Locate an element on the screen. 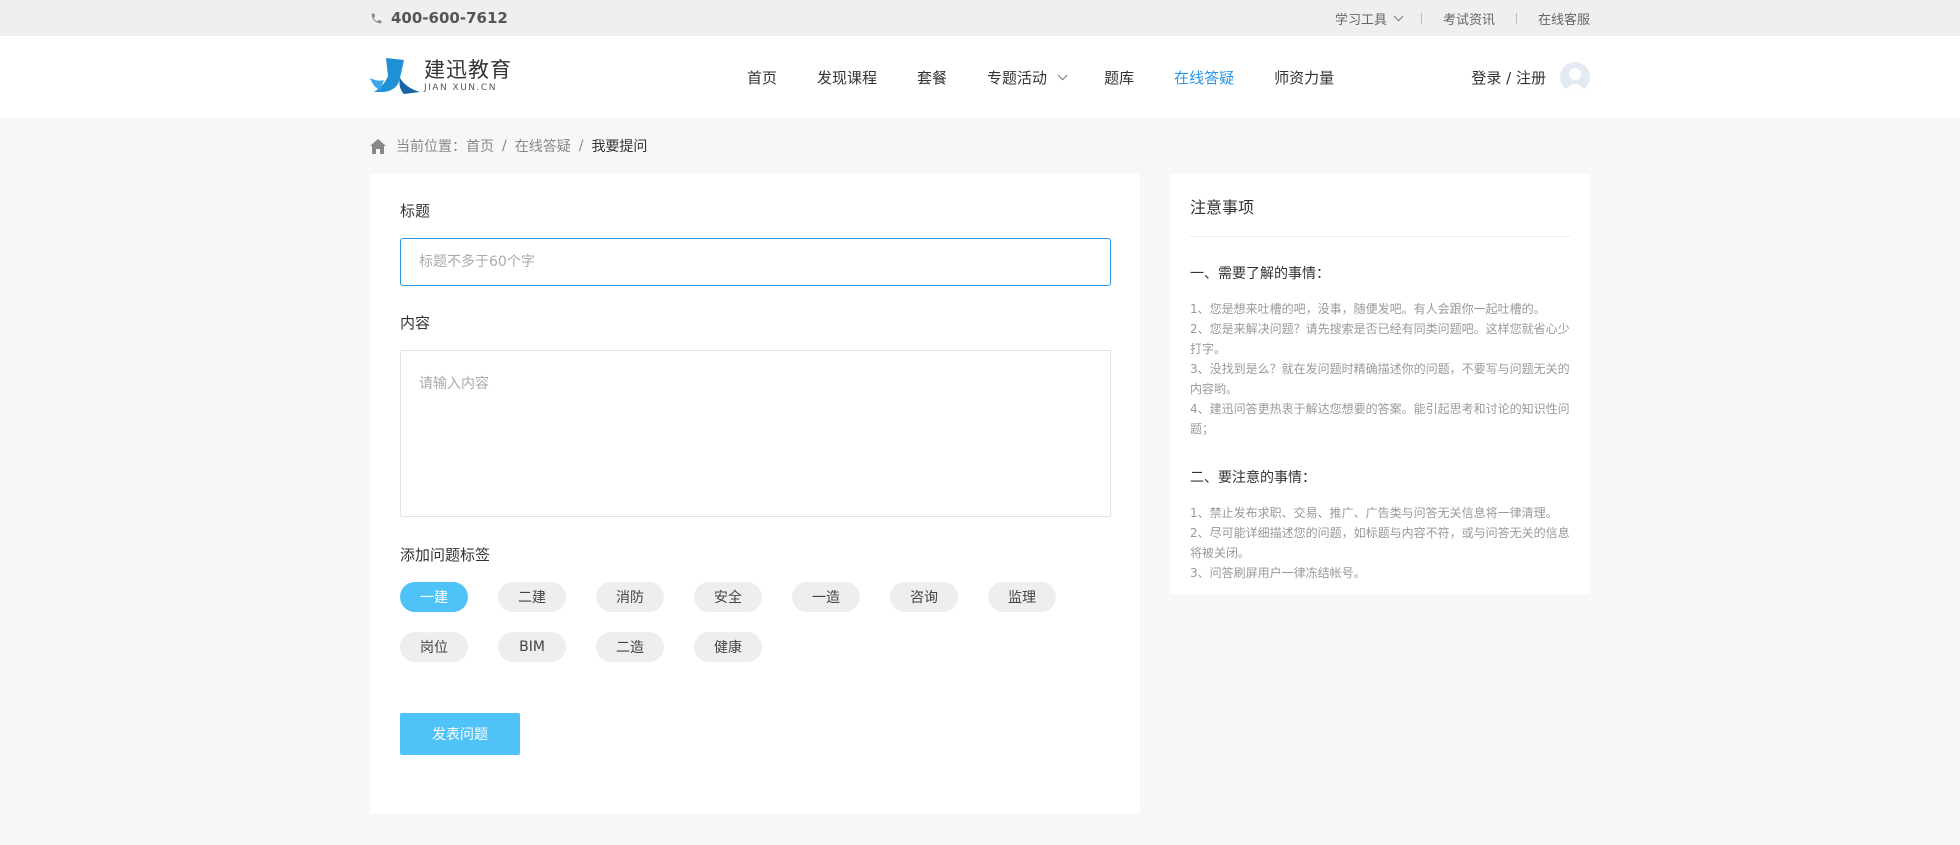  top-link-customer-service: 在线客服 is located at coordinates (1564, 18).